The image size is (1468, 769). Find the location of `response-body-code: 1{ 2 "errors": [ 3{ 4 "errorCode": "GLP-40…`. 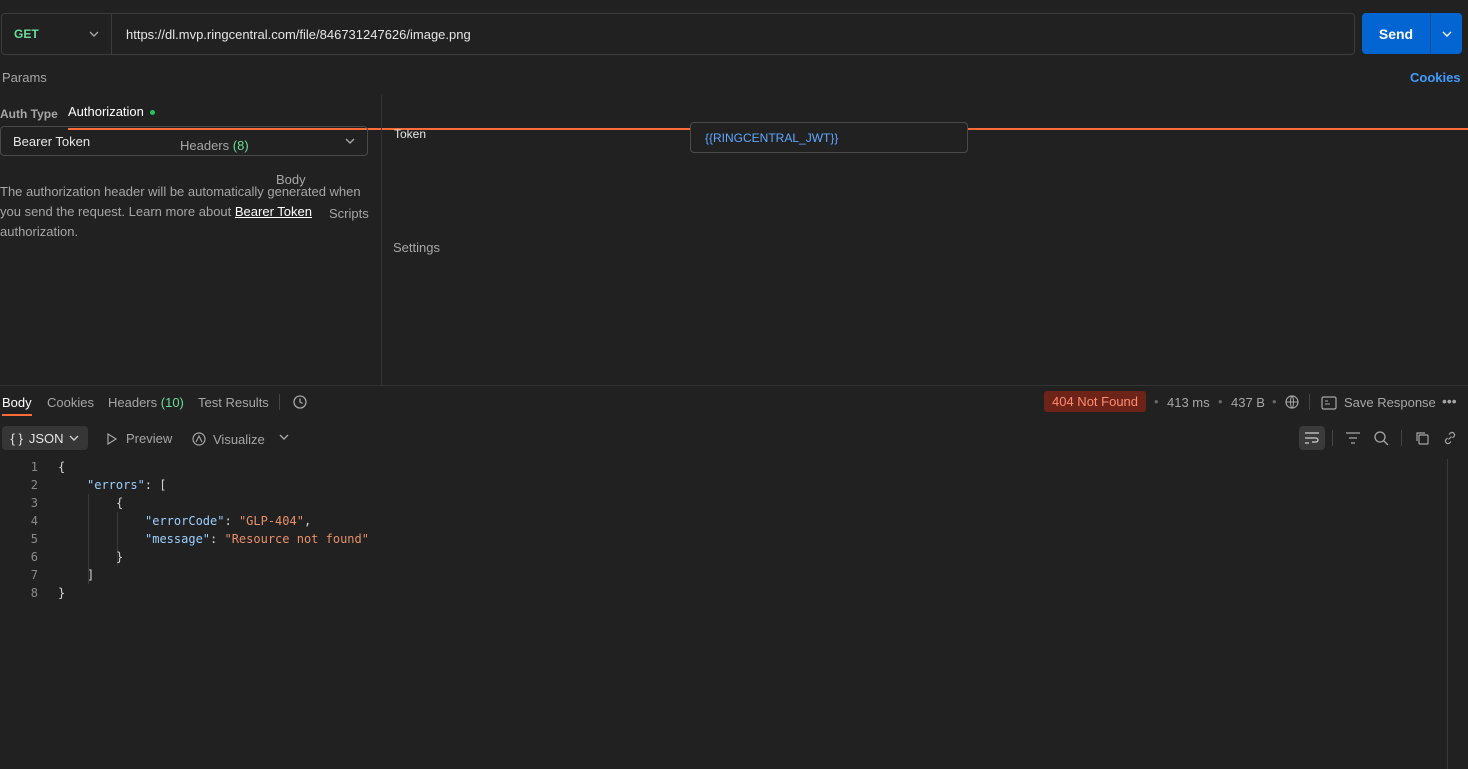

response-body-code: 1{ 2 "errors": [ 3{ 4 "errorCode": "GLP-40… is located at coordinates (184, 530).